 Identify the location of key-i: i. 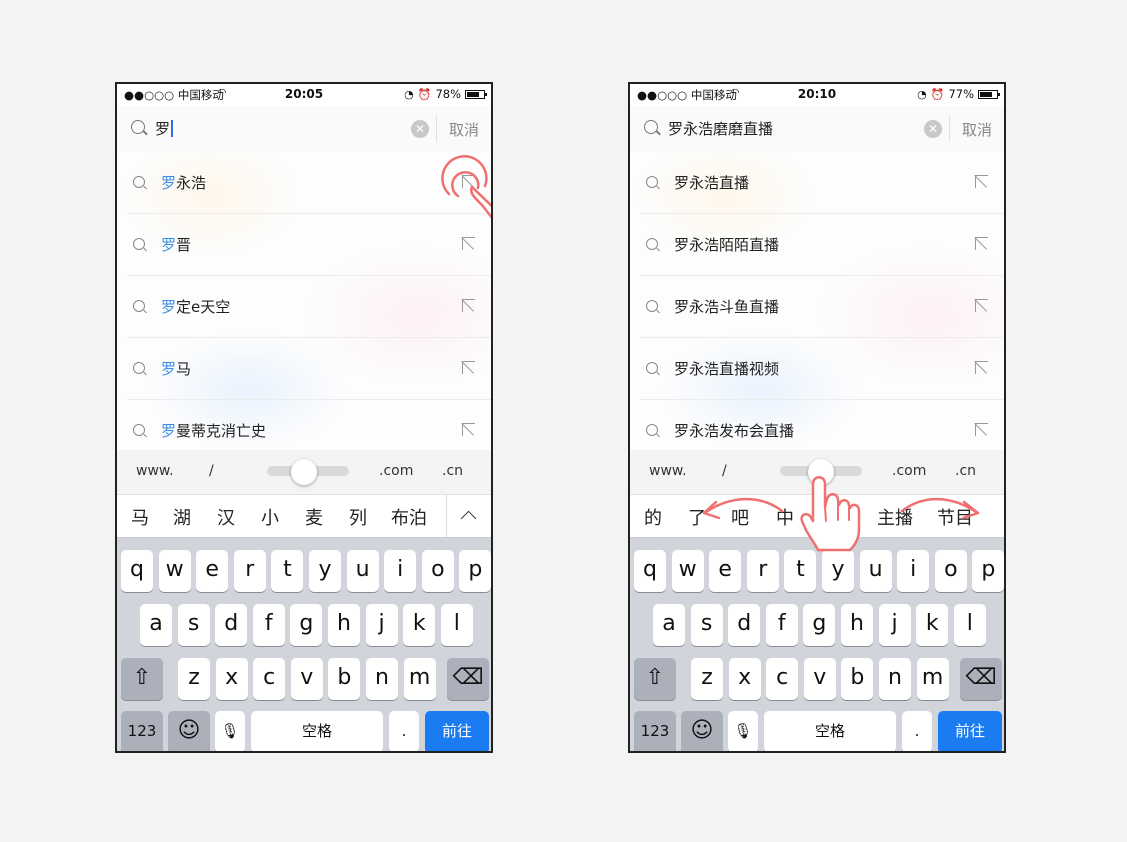
(913, 571).